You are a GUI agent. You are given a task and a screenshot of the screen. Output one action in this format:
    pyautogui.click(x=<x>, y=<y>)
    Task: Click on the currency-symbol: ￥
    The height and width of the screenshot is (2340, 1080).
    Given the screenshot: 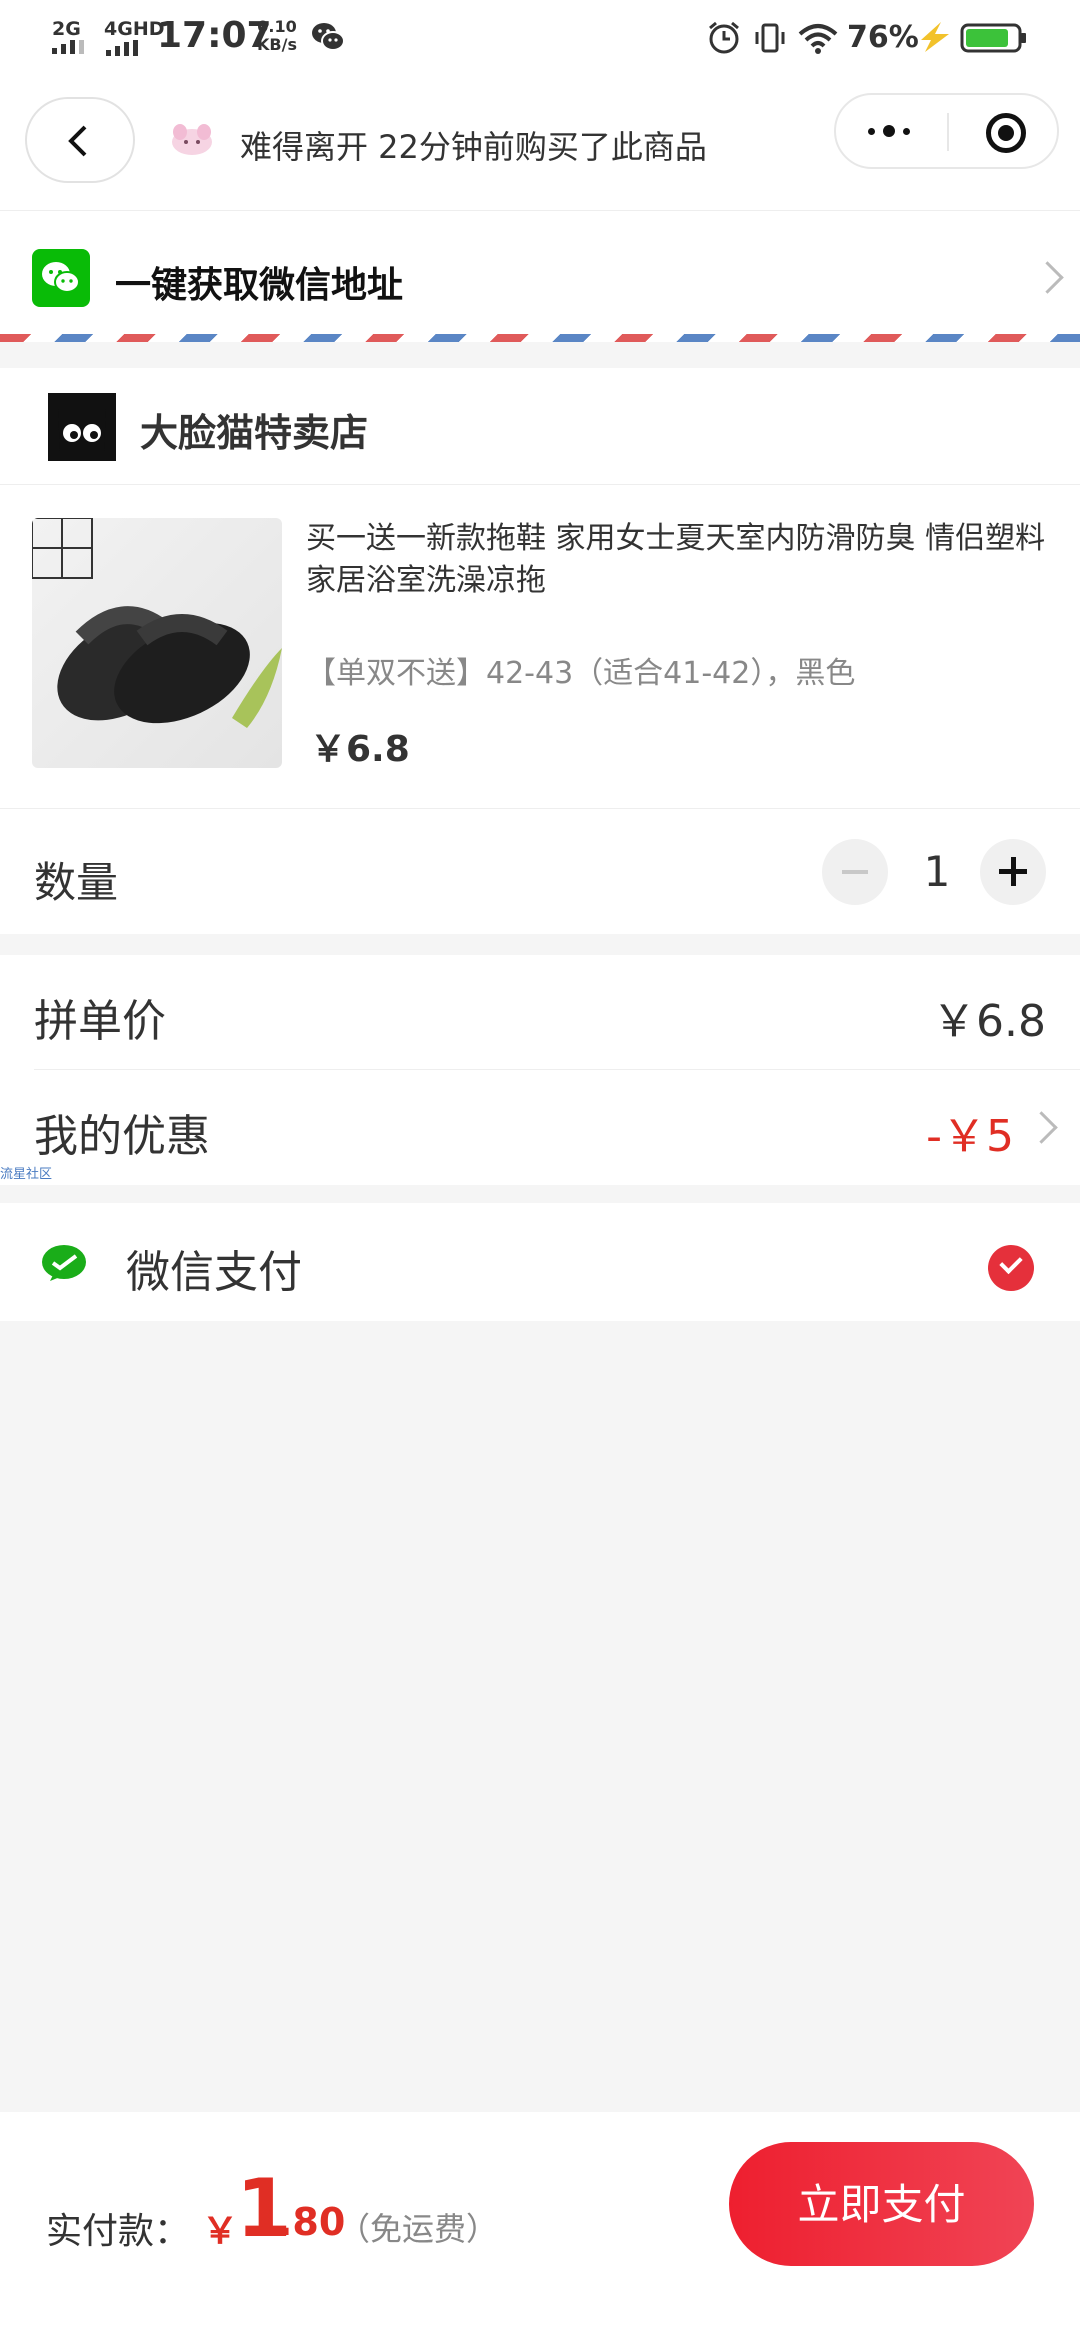 What is the action you would take?
    pyautogui.click(x=220, y=2231)
    